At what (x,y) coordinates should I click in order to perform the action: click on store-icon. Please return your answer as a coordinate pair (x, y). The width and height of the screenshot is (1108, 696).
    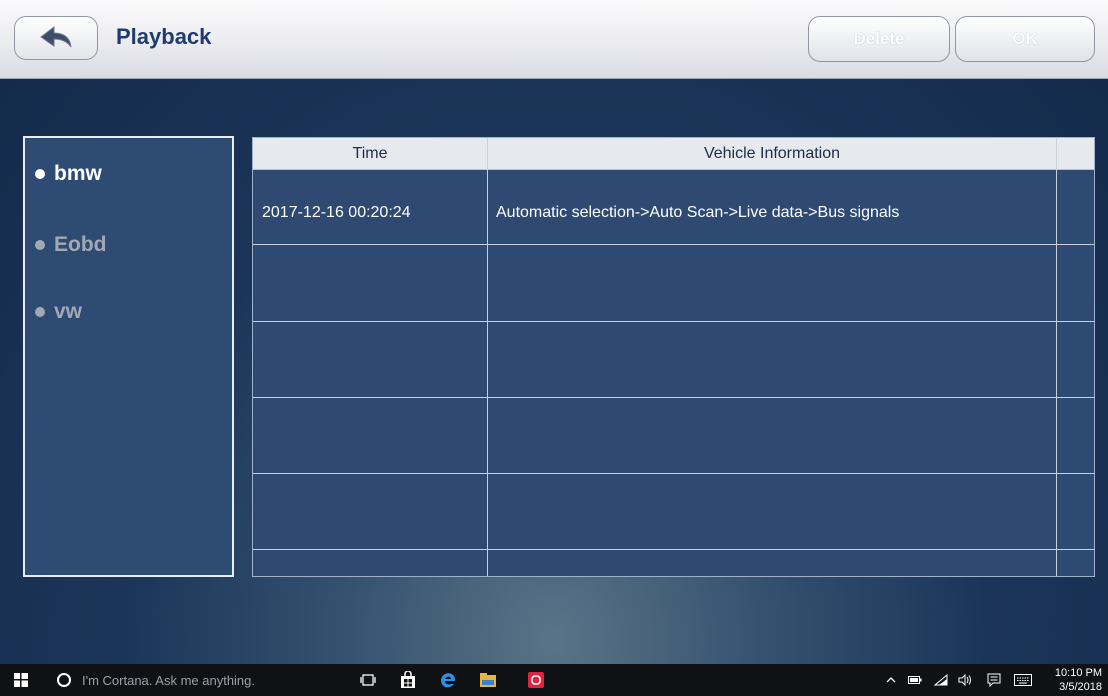
    Looking at the image, I should click on (408, 679).